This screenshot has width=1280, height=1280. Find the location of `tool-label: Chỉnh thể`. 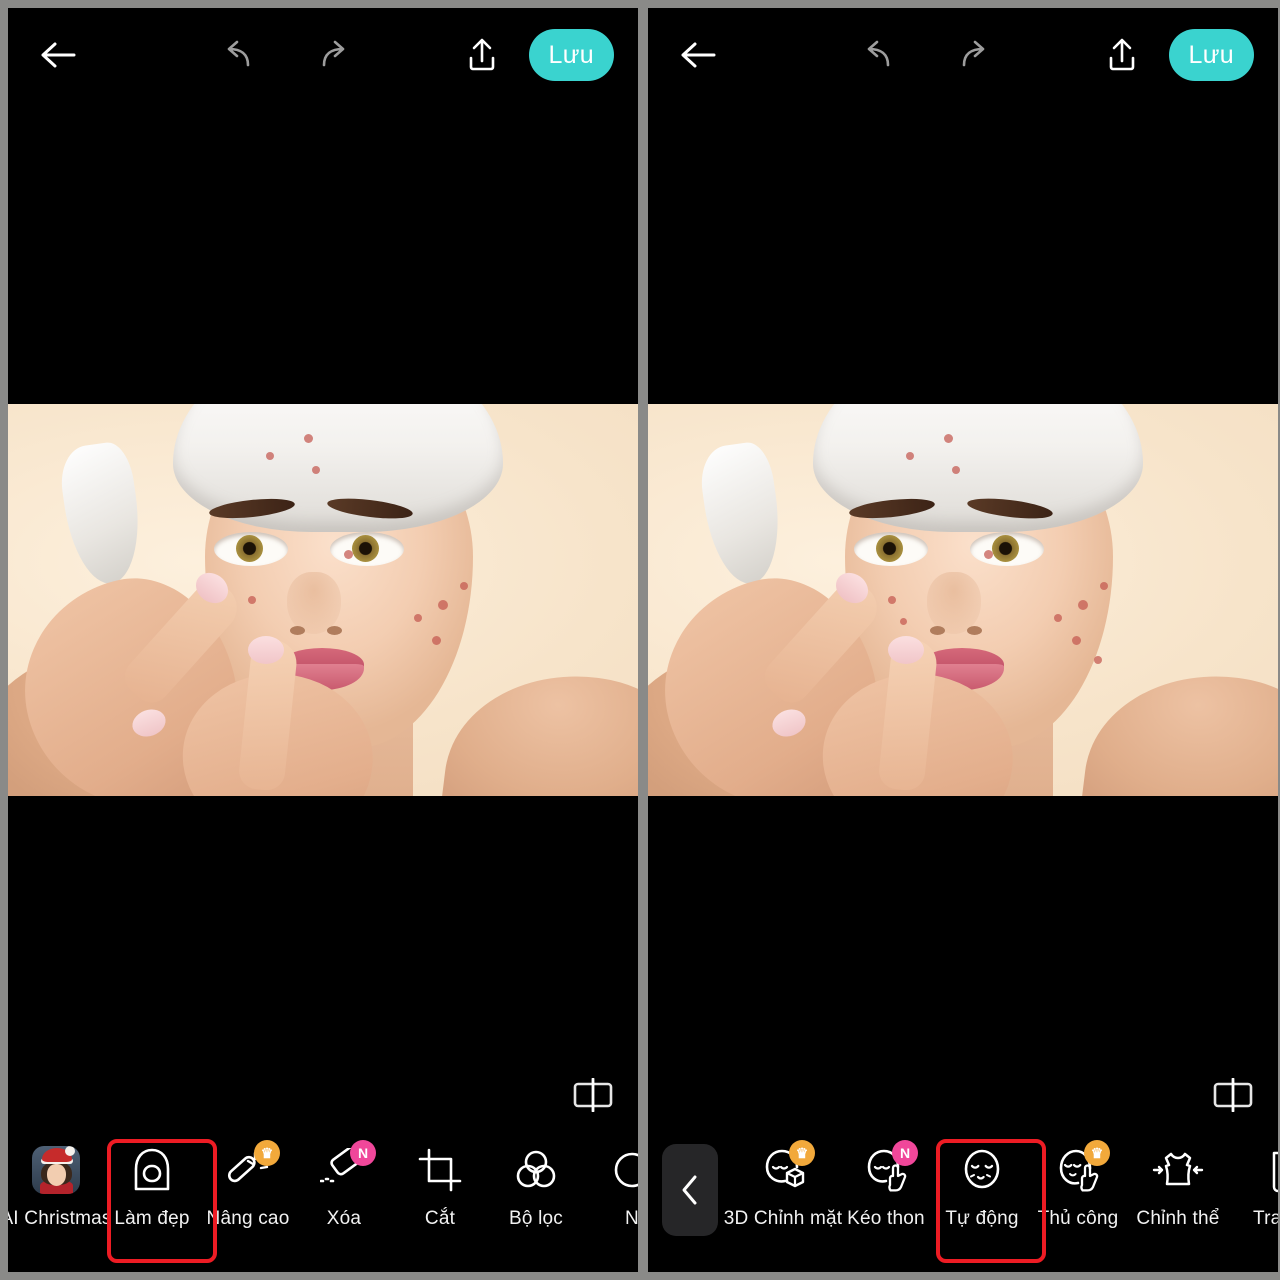

tool-label: Chỉnh thể is located at coordinates (1178, 1218).